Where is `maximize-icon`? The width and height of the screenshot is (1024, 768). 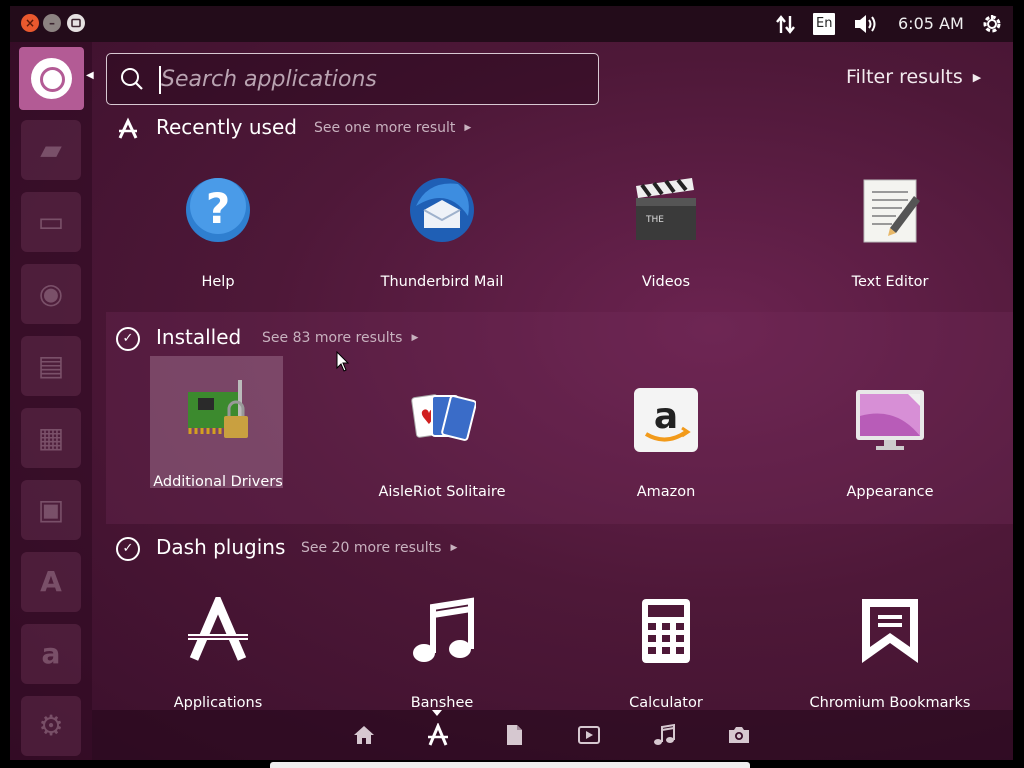
maximize-icon is located at coordinates (76, 23).